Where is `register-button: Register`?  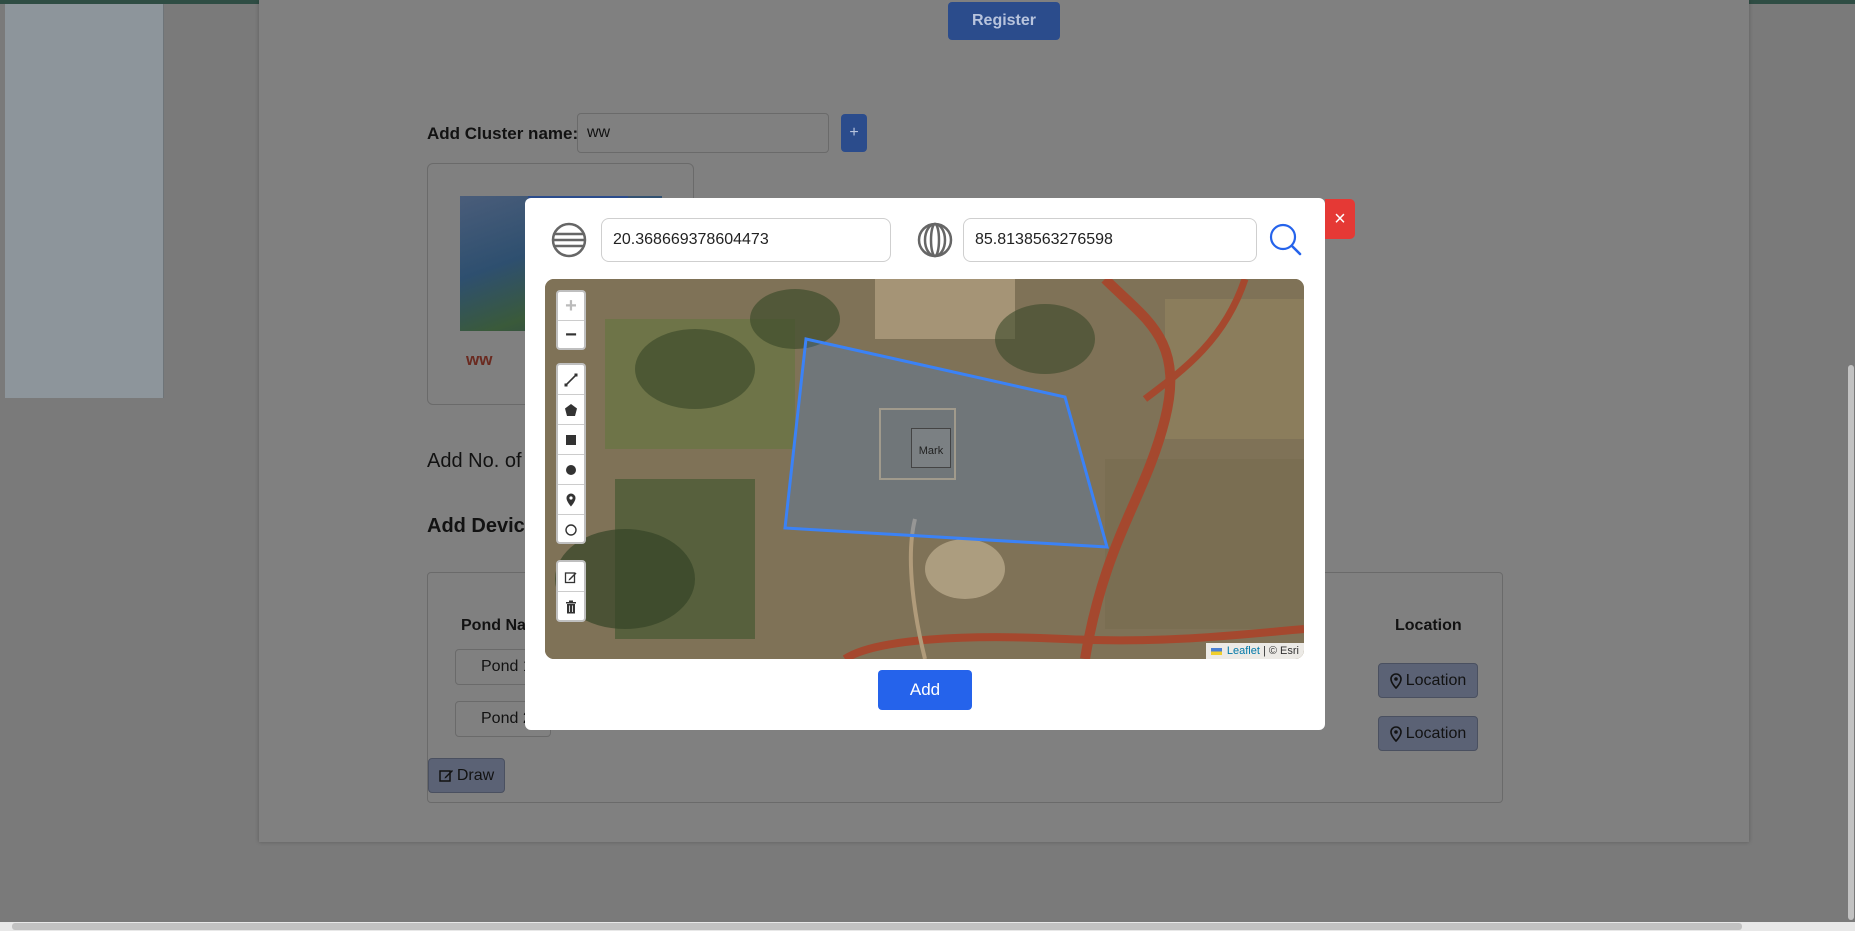 register-button: Register is located at coordinates (1004, 21).